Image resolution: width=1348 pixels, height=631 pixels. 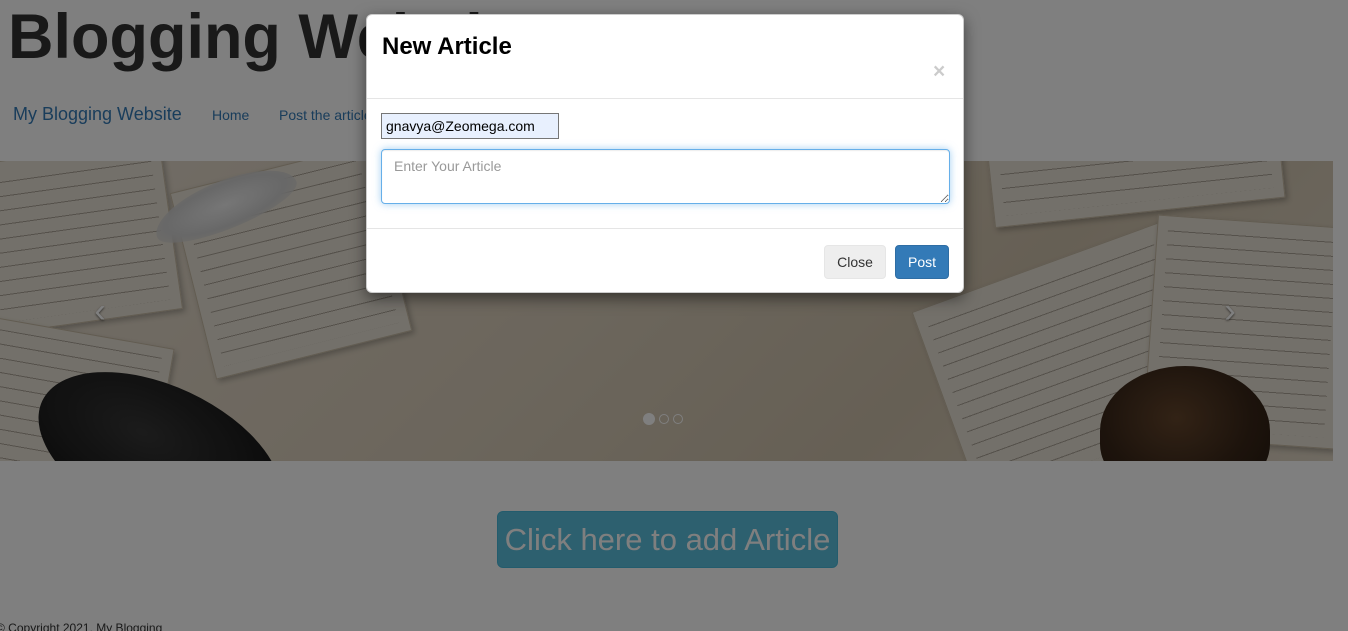 What do you see at coordinates (922, 262) in the screenshot?
I see `post-button: Post` at bounding box center [922, 262].